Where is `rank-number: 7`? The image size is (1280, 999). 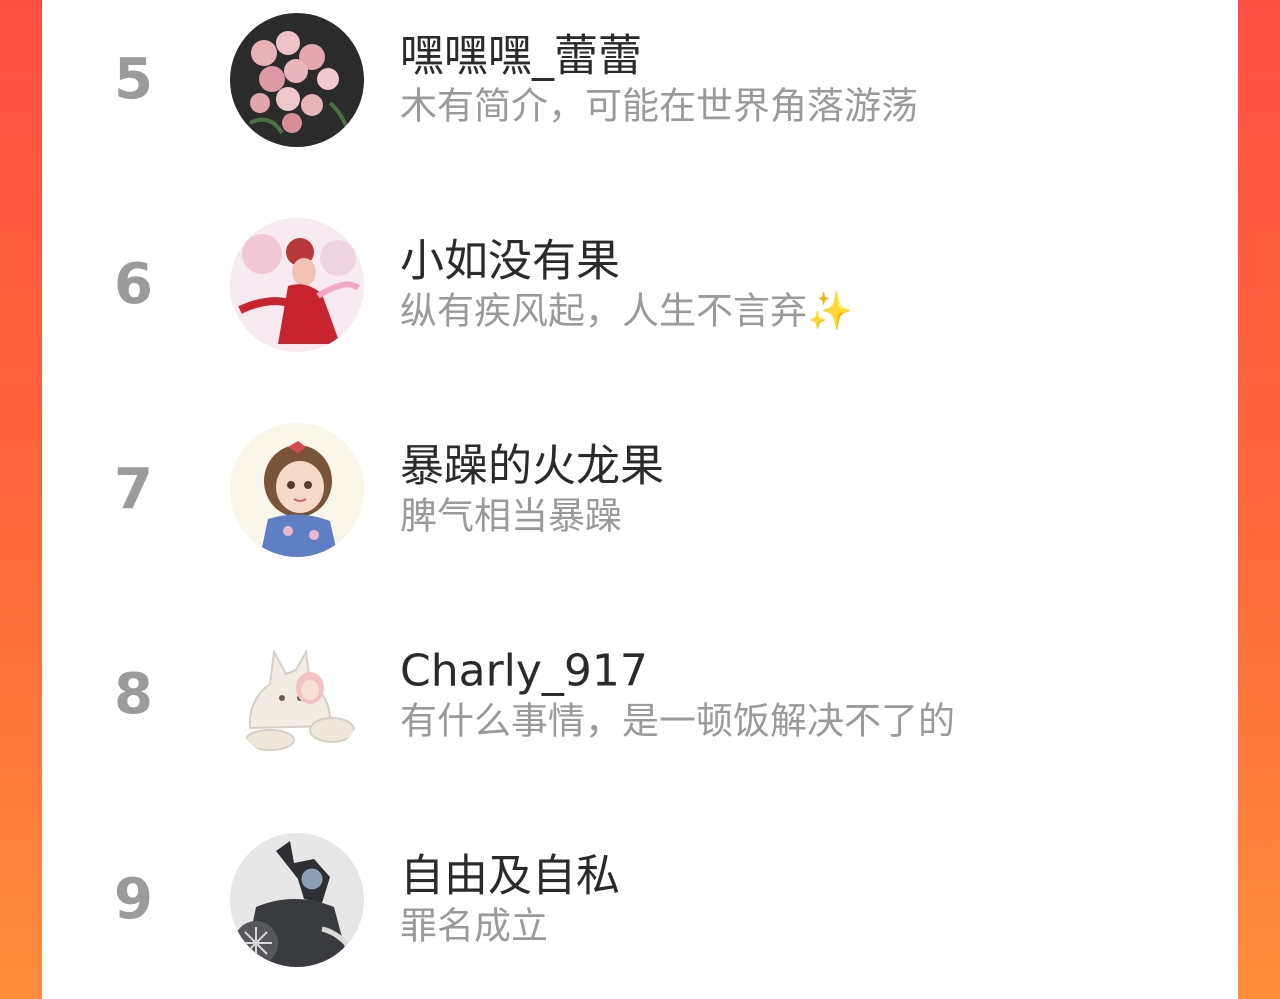 rank-number: 7 is located at coordinates (133, 489).